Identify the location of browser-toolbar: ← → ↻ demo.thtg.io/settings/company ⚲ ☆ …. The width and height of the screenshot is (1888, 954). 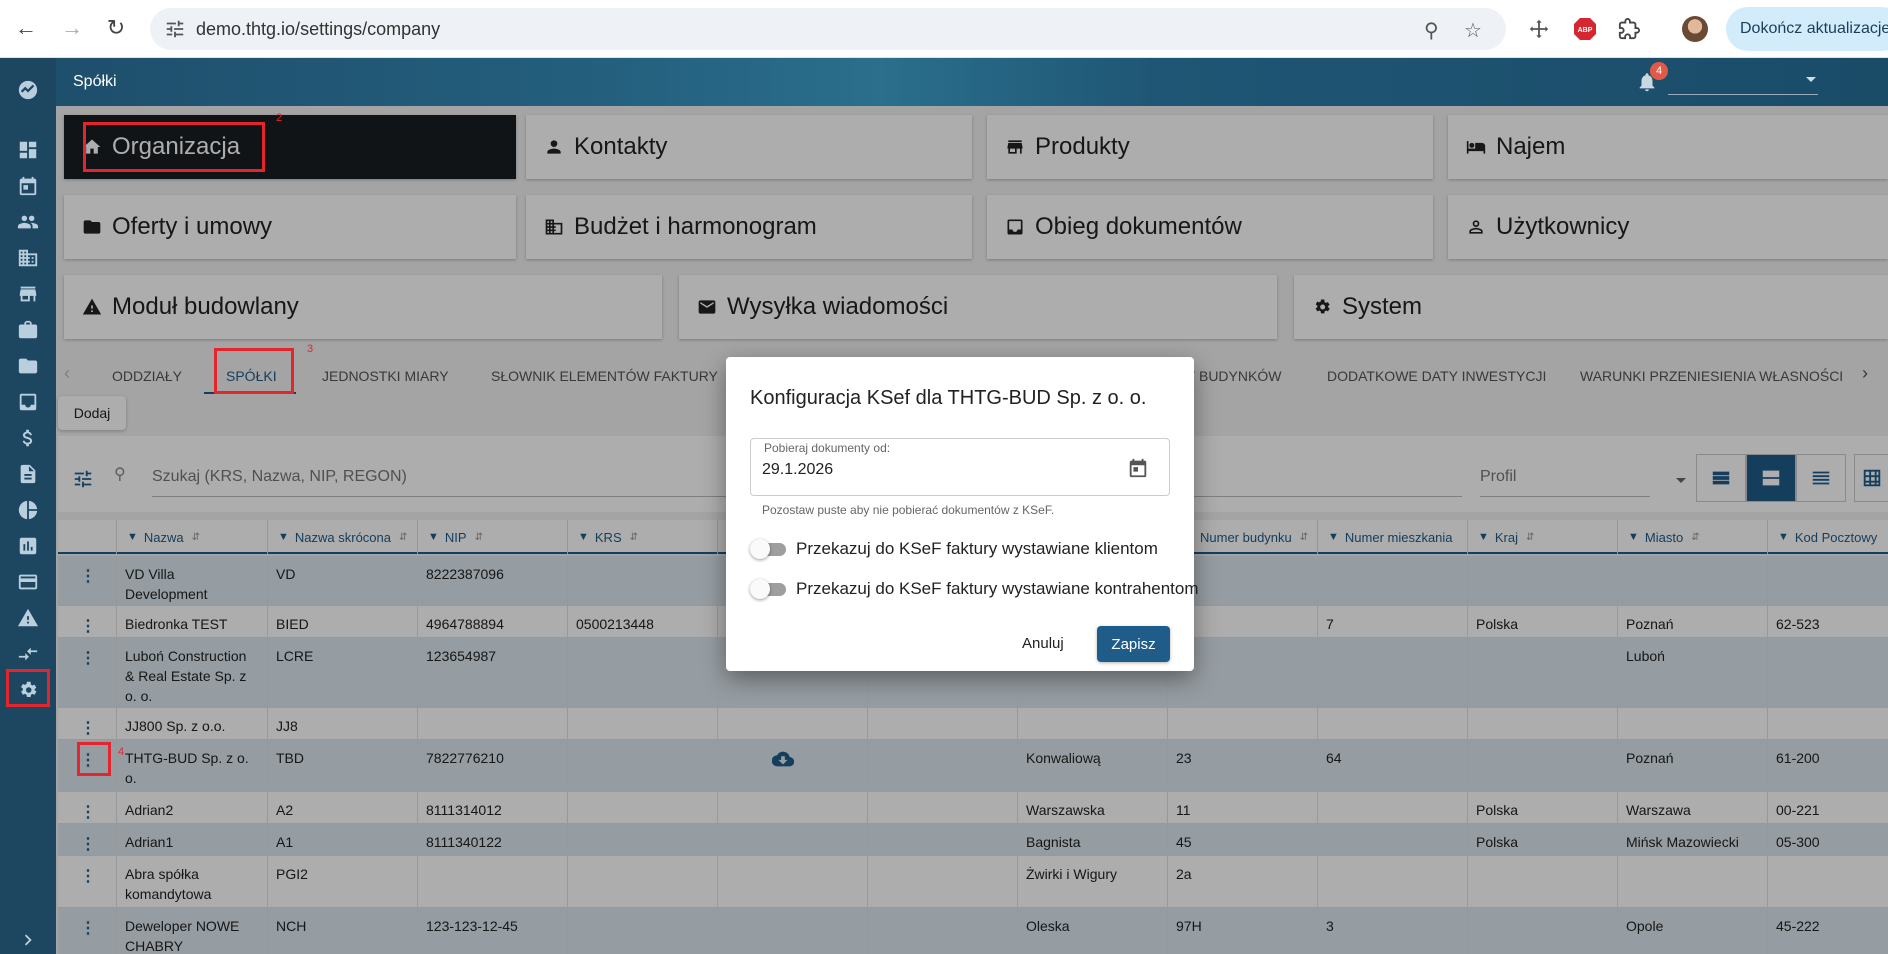
(944, 29).